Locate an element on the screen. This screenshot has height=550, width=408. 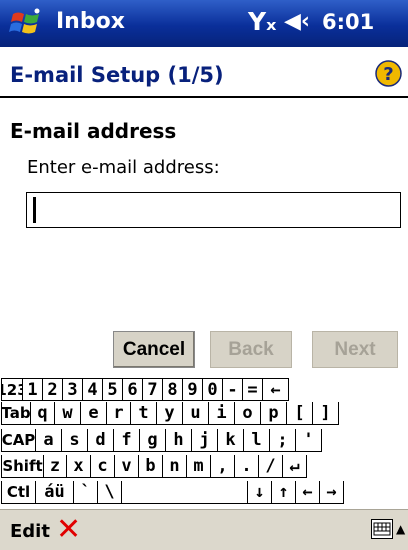
key: \ is located at coordinates (110, 492).